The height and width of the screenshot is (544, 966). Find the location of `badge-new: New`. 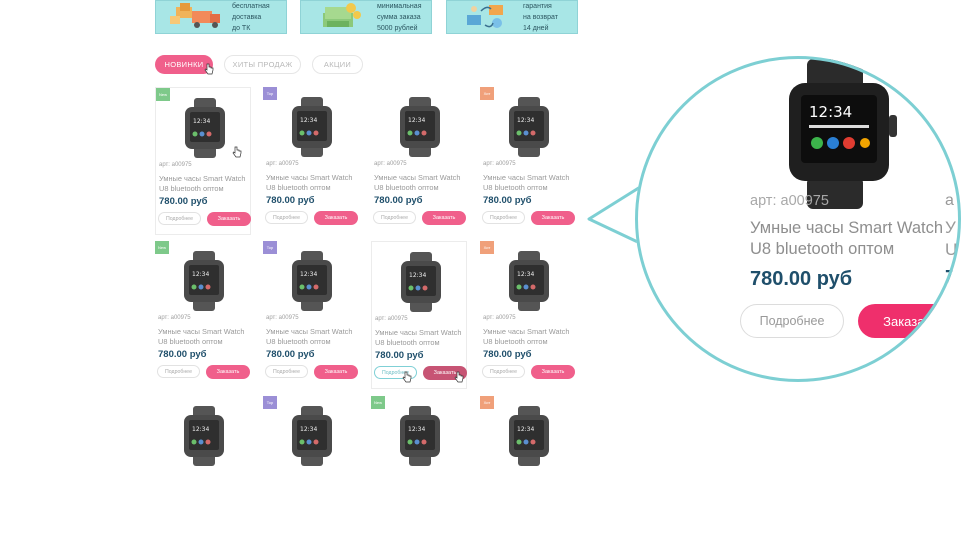

badge-new: New is located at coordinates (163, 94).